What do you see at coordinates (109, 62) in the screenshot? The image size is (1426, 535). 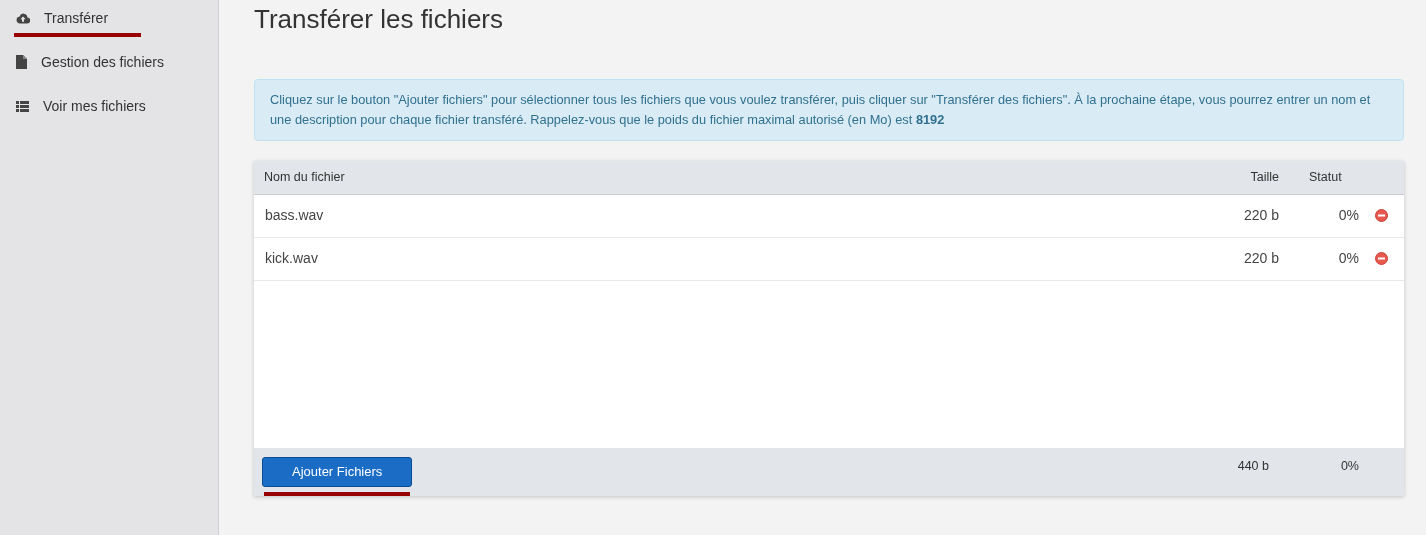 I see `sidebar-item: Gestion des fichiers` at bounding box center [109, 62].